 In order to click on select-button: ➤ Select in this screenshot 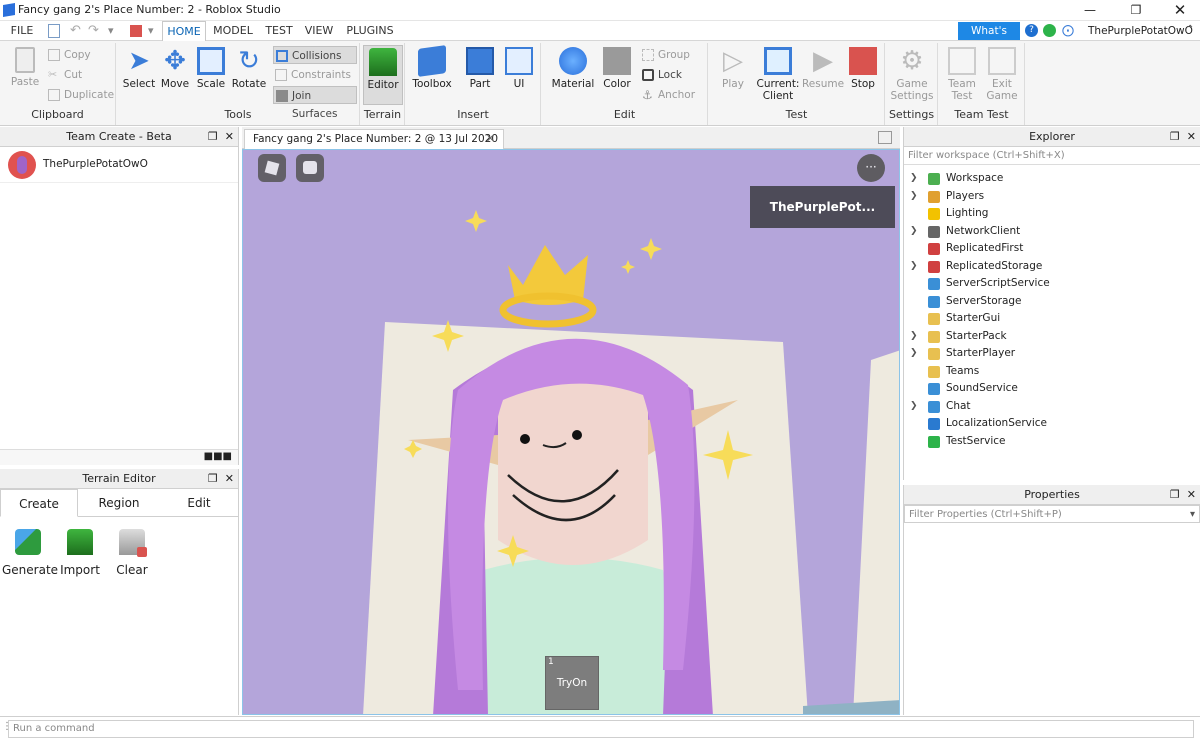, I will do `click(139, 68)`.